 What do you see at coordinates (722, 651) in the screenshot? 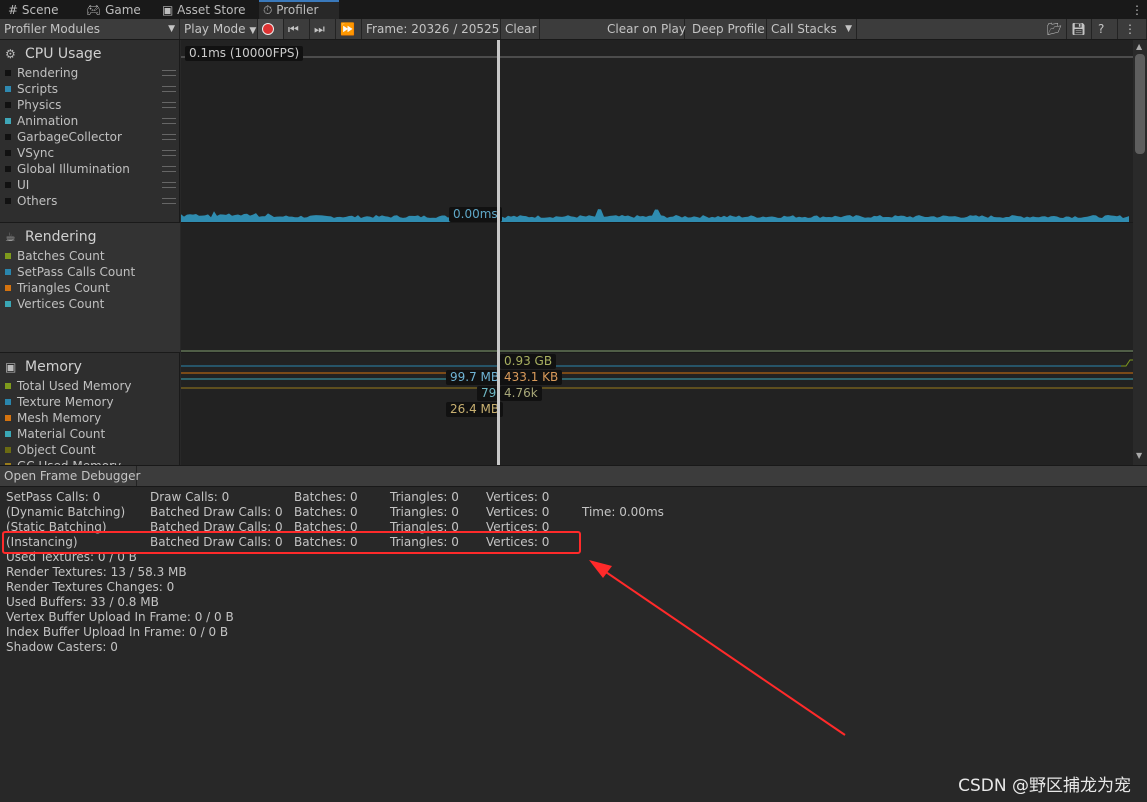
I see `arrow-shaft` at bounding box center [722, 651].